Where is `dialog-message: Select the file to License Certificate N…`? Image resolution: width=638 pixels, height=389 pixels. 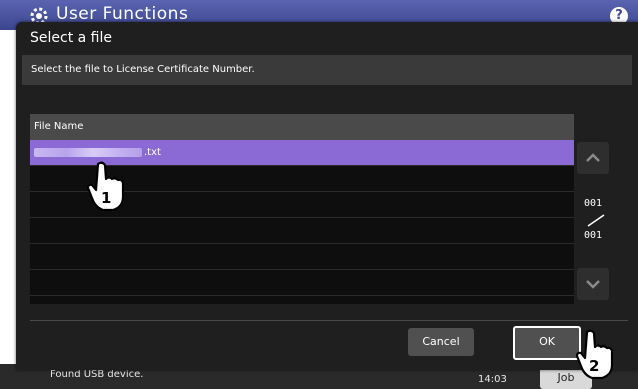 dialog-message: Select the file to License Certificate N… is located at coordinates (143, 69).